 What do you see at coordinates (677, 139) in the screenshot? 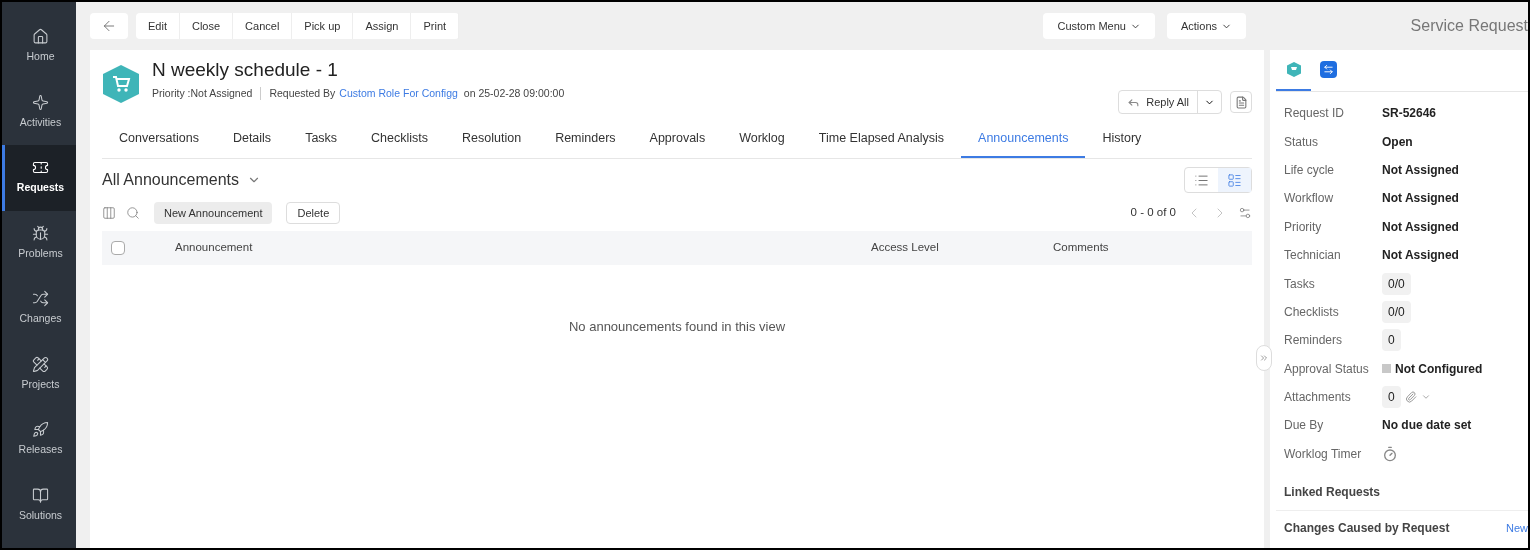
I see `tab: Approvals` at bounding box center [677, 139].